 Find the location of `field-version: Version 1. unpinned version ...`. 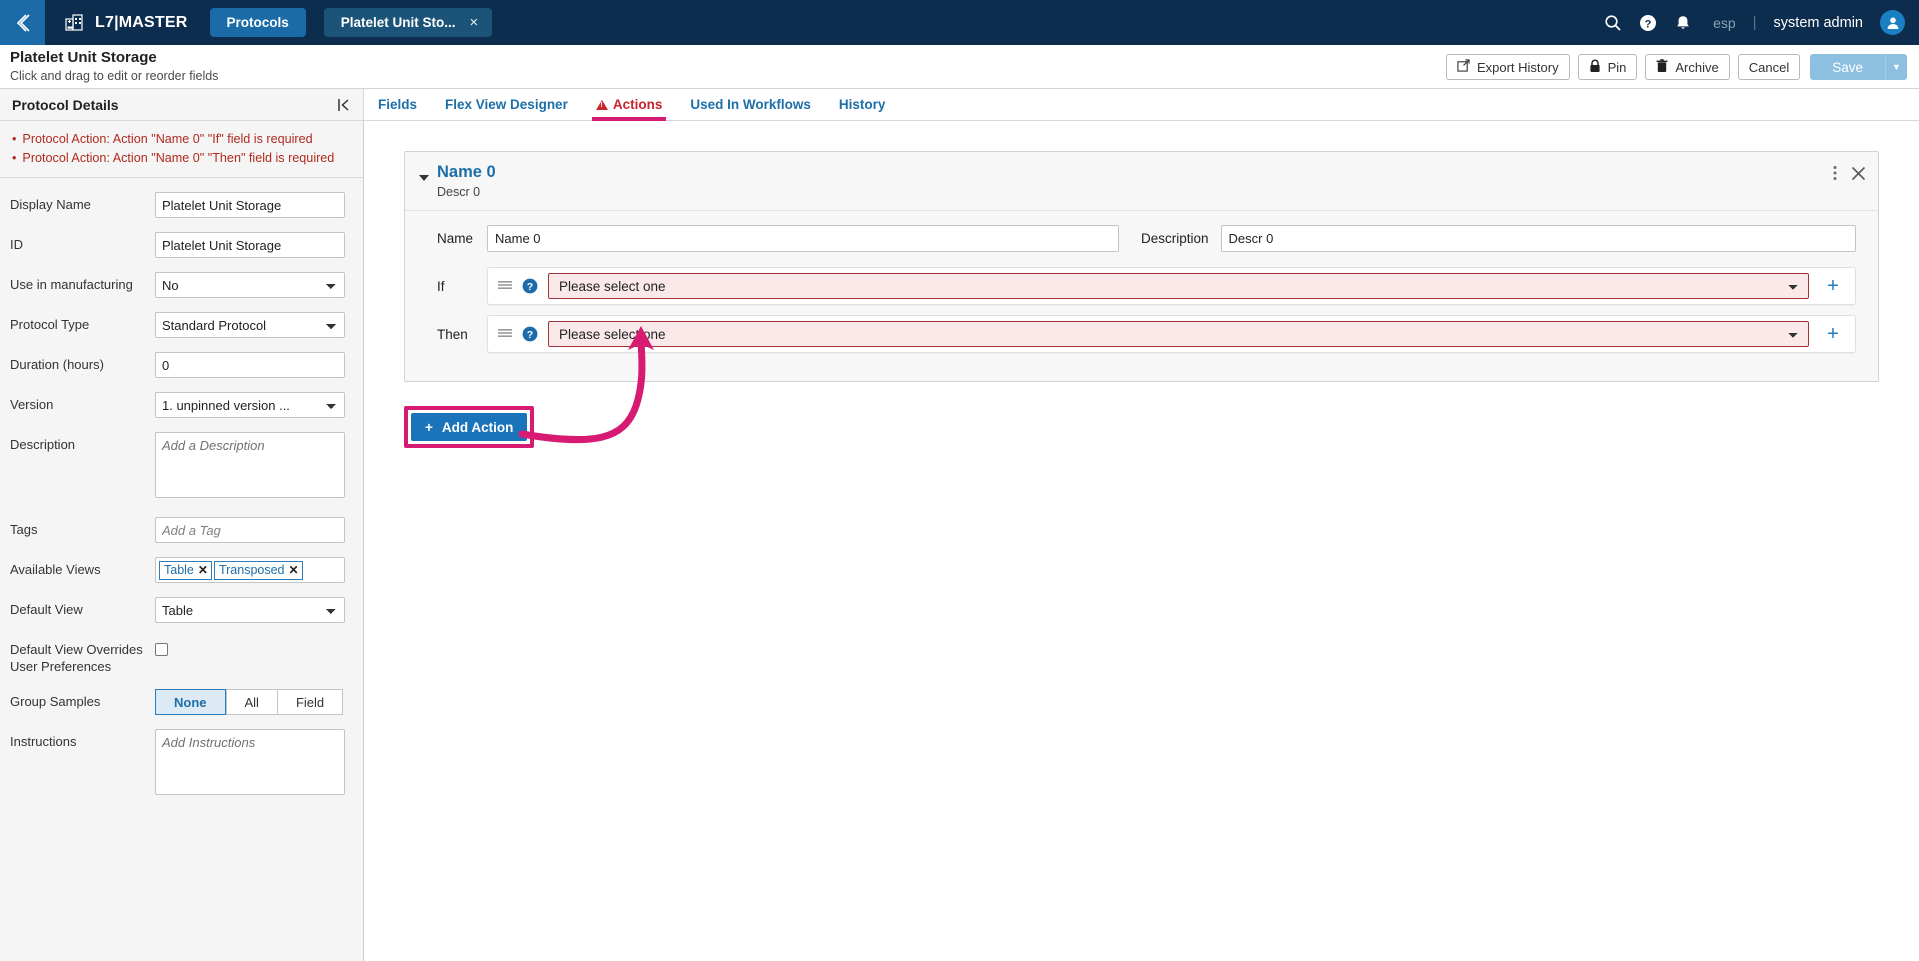

field-version: Version 1. unpinned version ... is located at coordinates (181, 405).